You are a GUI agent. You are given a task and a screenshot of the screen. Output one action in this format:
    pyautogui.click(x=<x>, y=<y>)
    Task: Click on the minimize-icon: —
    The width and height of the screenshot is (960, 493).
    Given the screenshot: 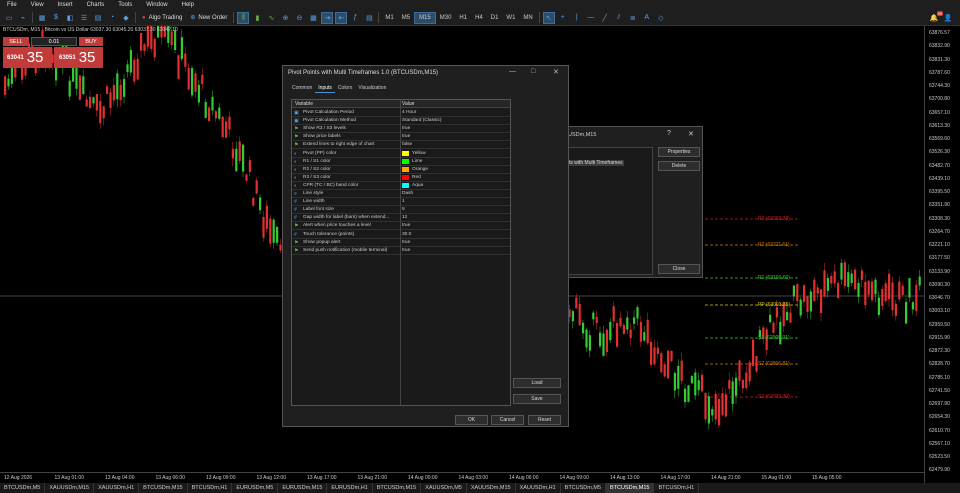 What is the action you would take?
    pyautogui.click(x=512, y=71)
    